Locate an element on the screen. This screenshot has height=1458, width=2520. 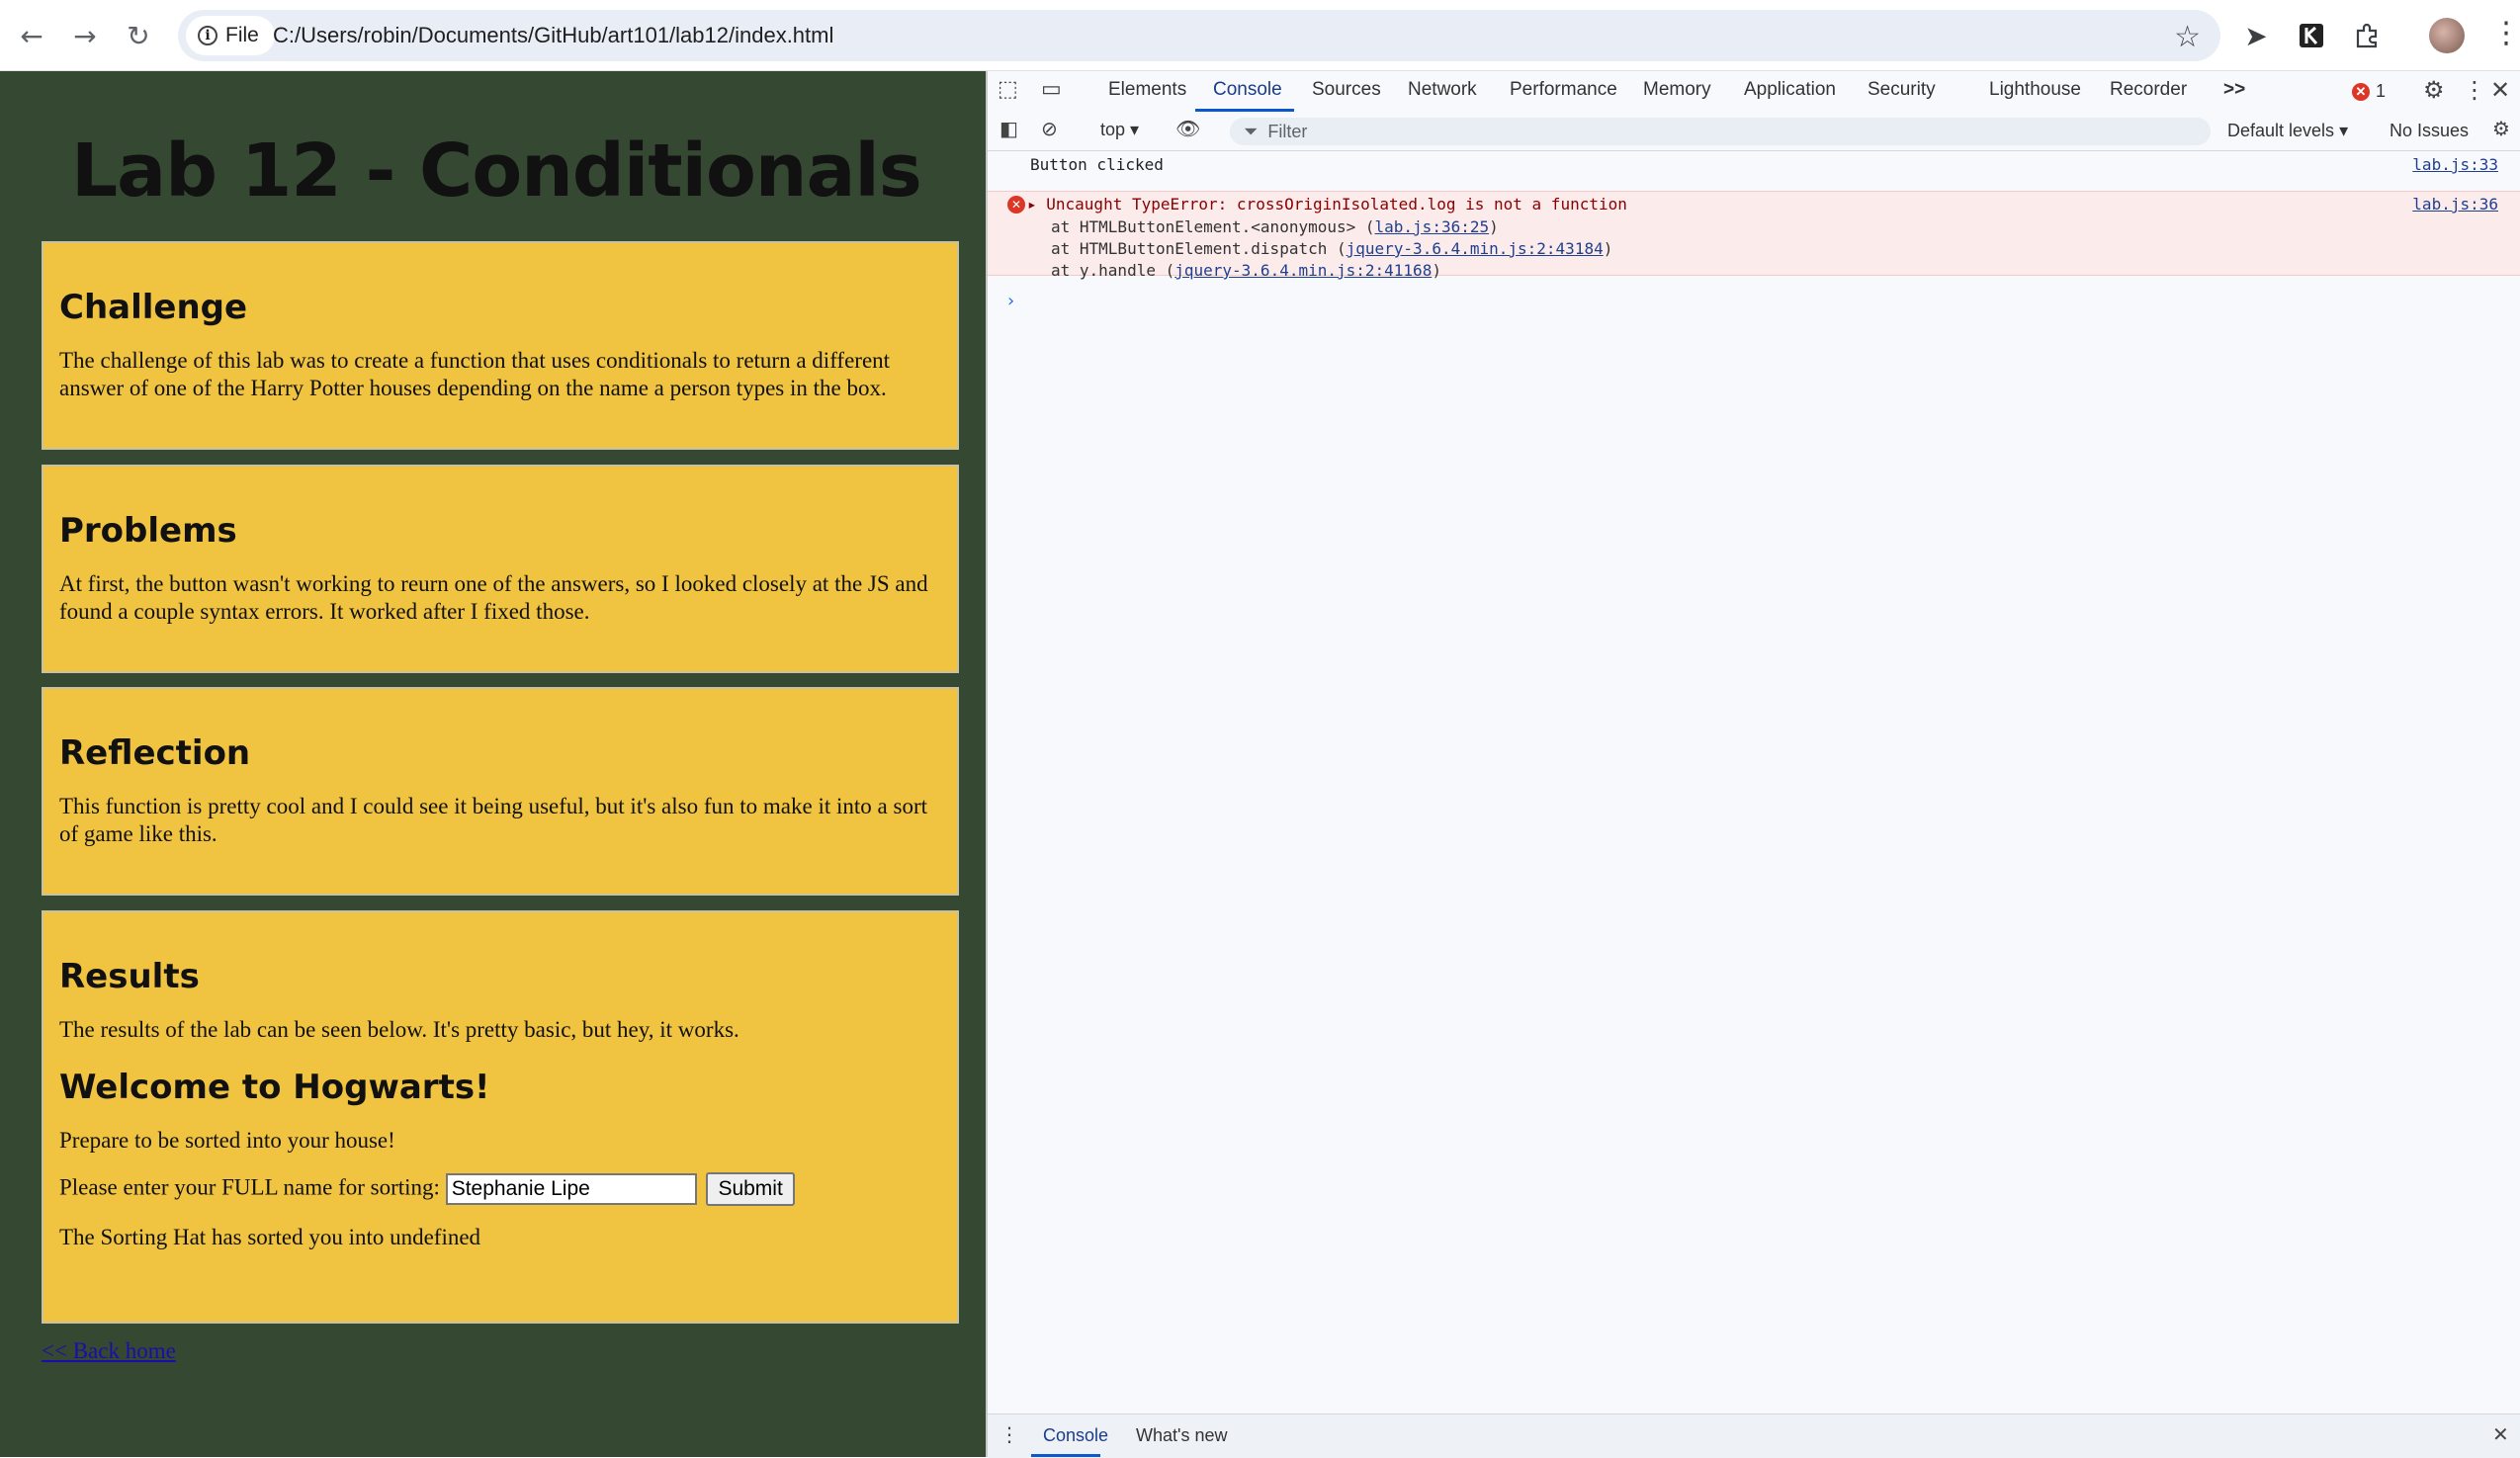
site-info-label: File is located at coordinates (242, 35).